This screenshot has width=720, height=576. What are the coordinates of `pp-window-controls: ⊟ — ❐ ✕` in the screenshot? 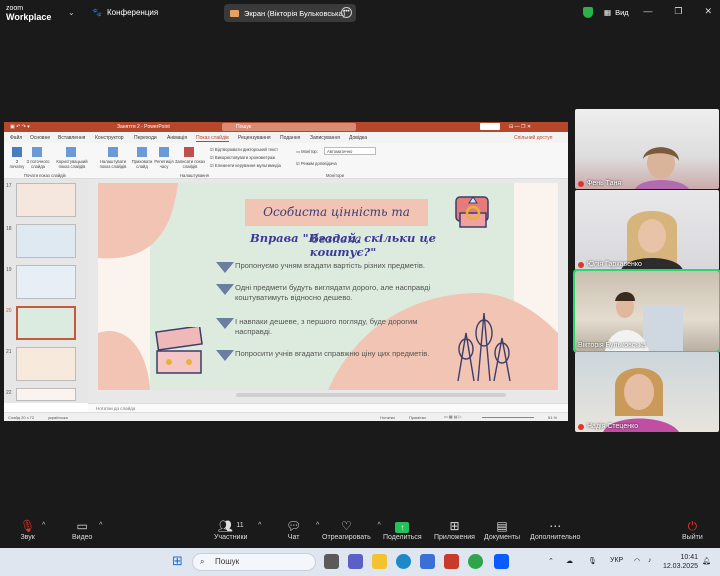 It's located at (520, 127).